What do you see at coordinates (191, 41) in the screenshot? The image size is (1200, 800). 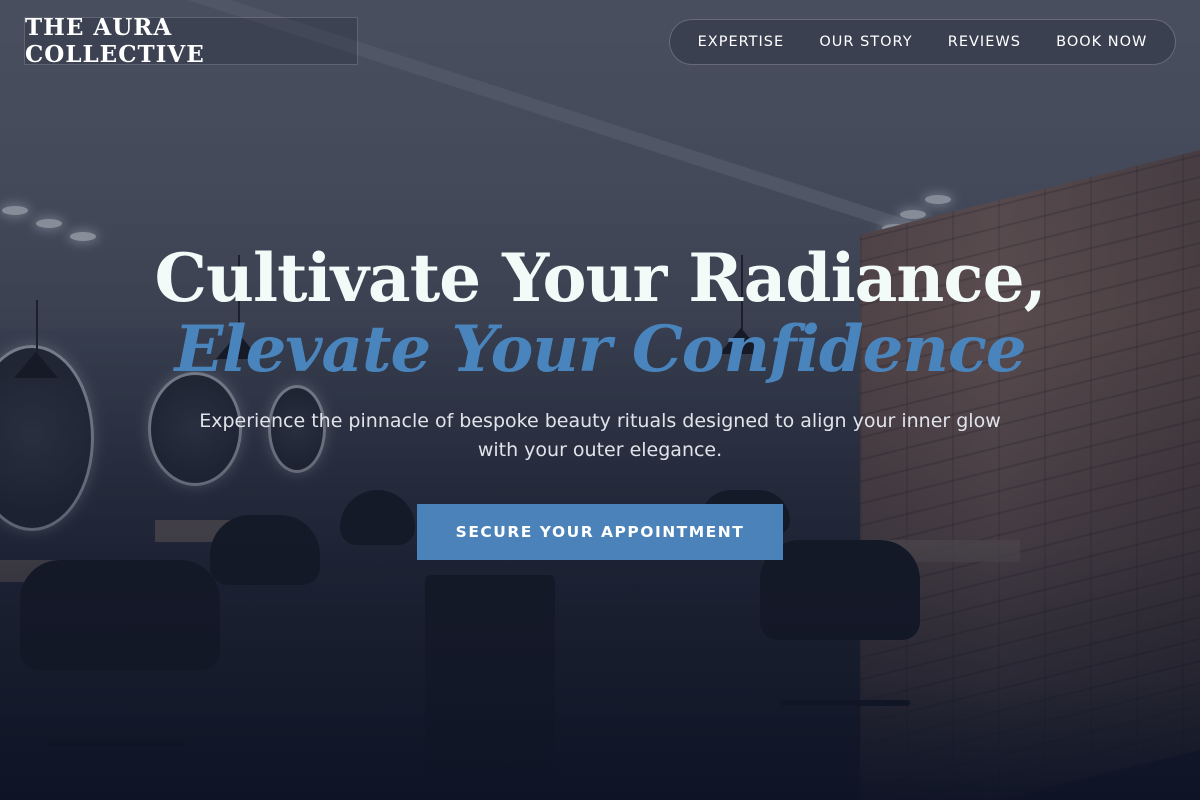 I see `site-logo: THE AURA COLLECTIVE` at bounding box center [191, 41].